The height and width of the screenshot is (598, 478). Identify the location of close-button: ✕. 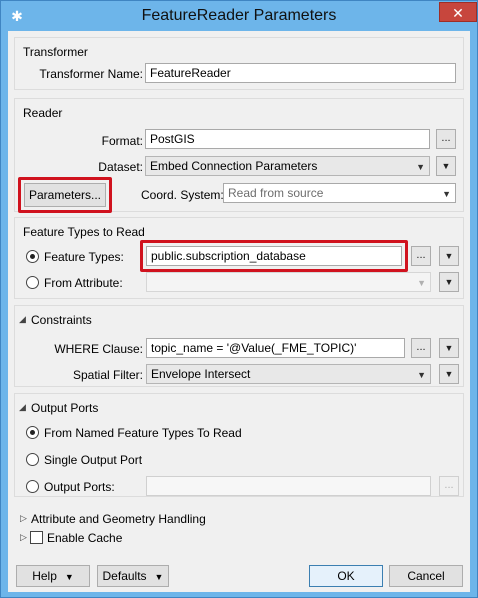
(458, 12).